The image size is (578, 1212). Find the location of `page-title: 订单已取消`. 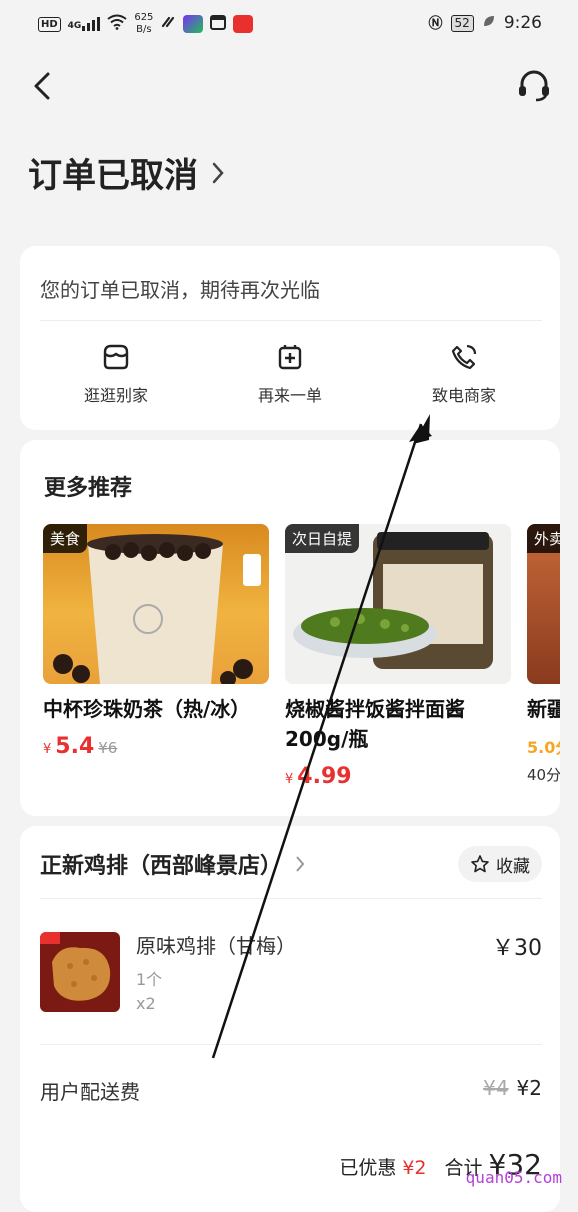

page-title: 订单已取消 is located at coordinates (127, 172).